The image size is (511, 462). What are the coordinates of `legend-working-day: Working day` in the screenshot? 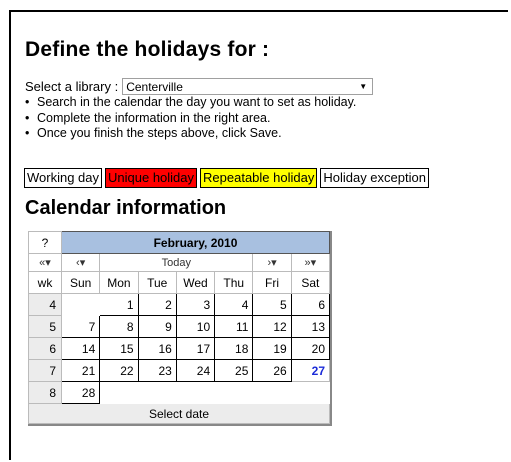 It's located at (63, 178).